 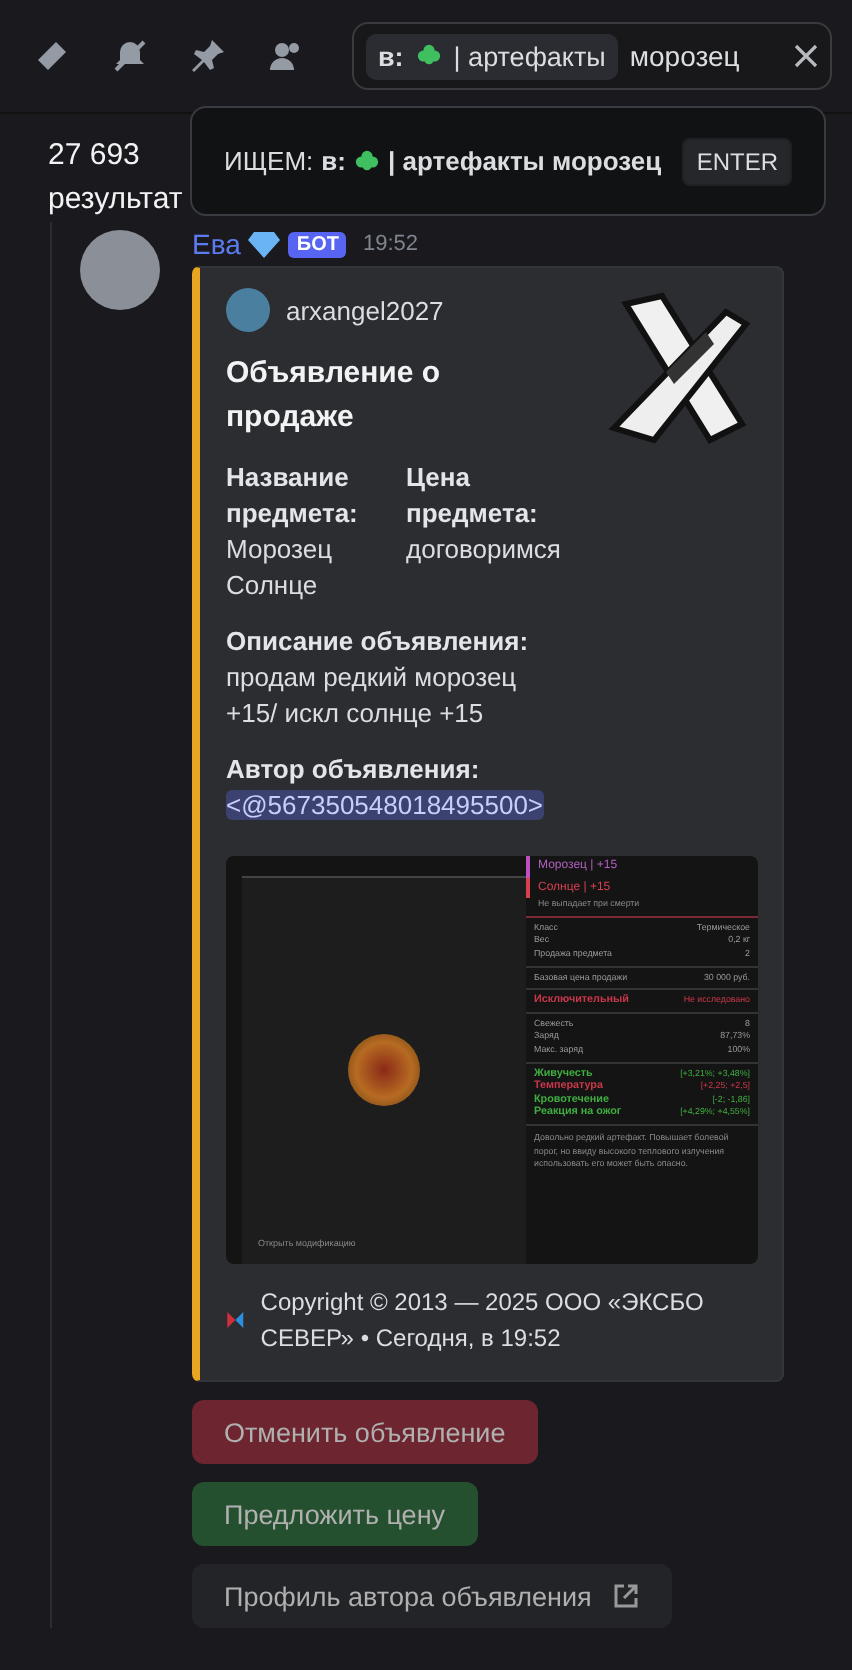 What do you see at coordinates (120, 270) in the screenshot?
I see `avatar` at bounding box center [120, 270].